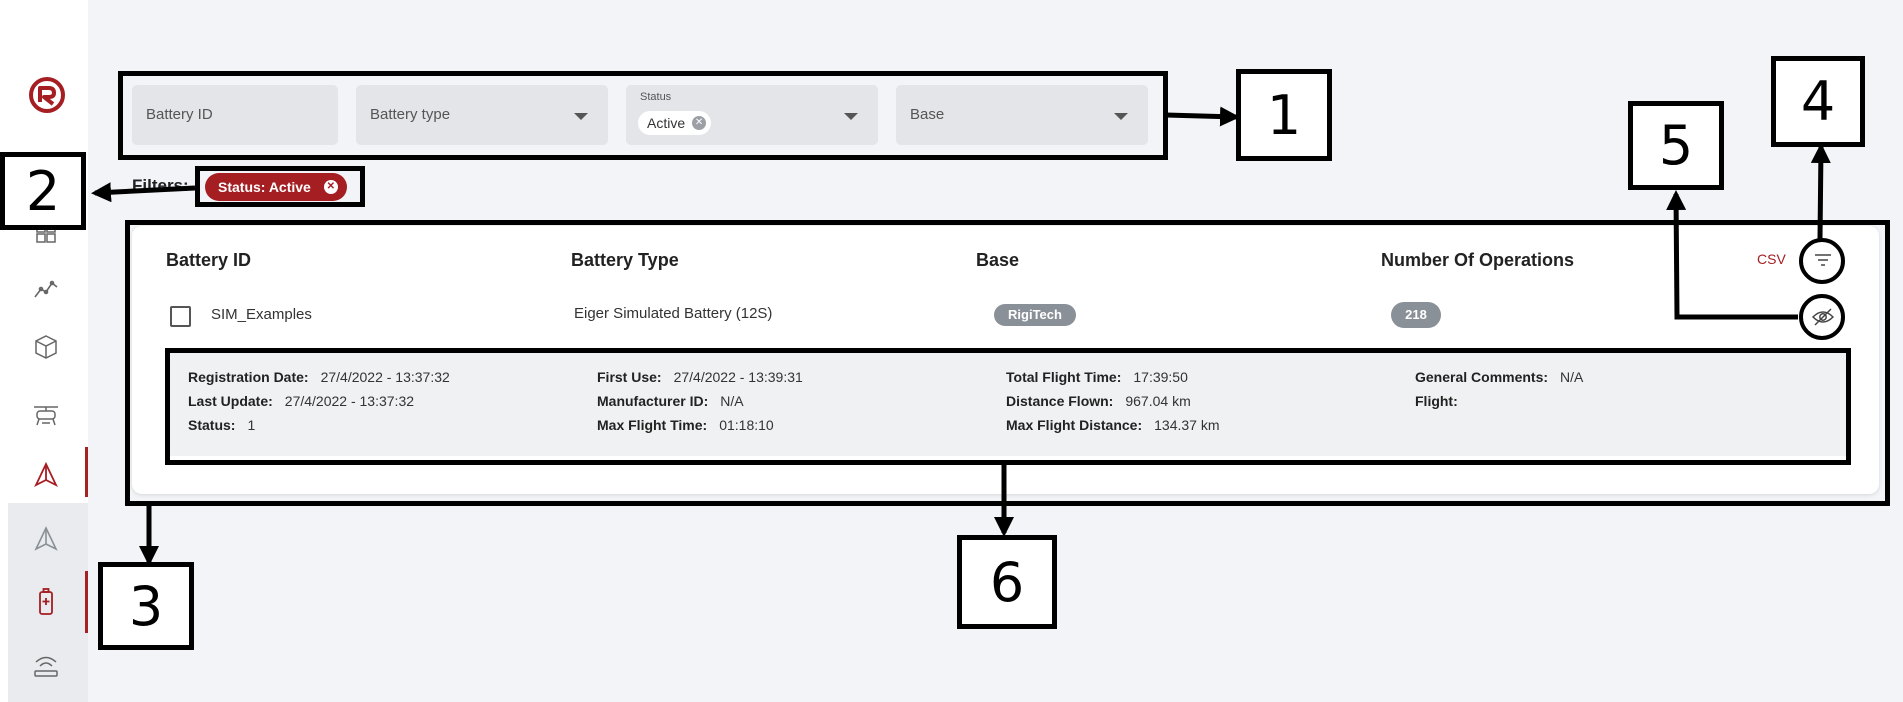 This screenshot has height=702, width=1903. What do you see at coordinates (1007, 582) in the screenshot?
I see `annotation-number-6: 6` at bounding box center [1007, 582].